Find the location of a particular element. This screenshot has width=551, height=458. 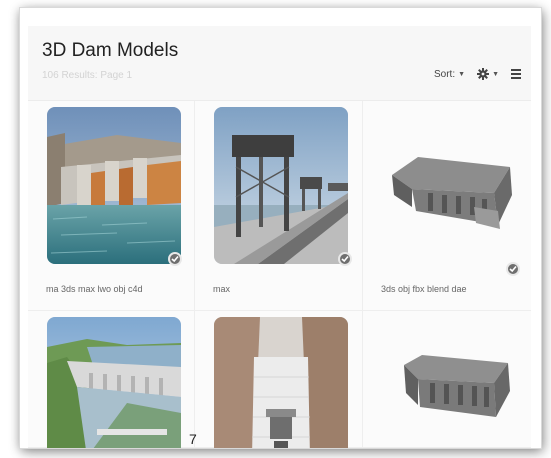

page-title: 3D Dam Models is located at coordinates (110, 50).